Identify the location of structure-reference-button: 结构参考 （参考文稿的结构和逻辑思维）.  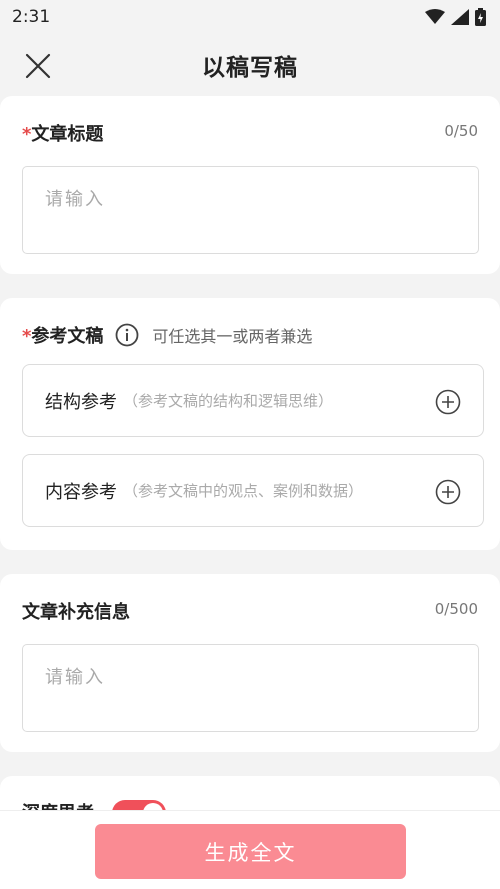
(253, 400).